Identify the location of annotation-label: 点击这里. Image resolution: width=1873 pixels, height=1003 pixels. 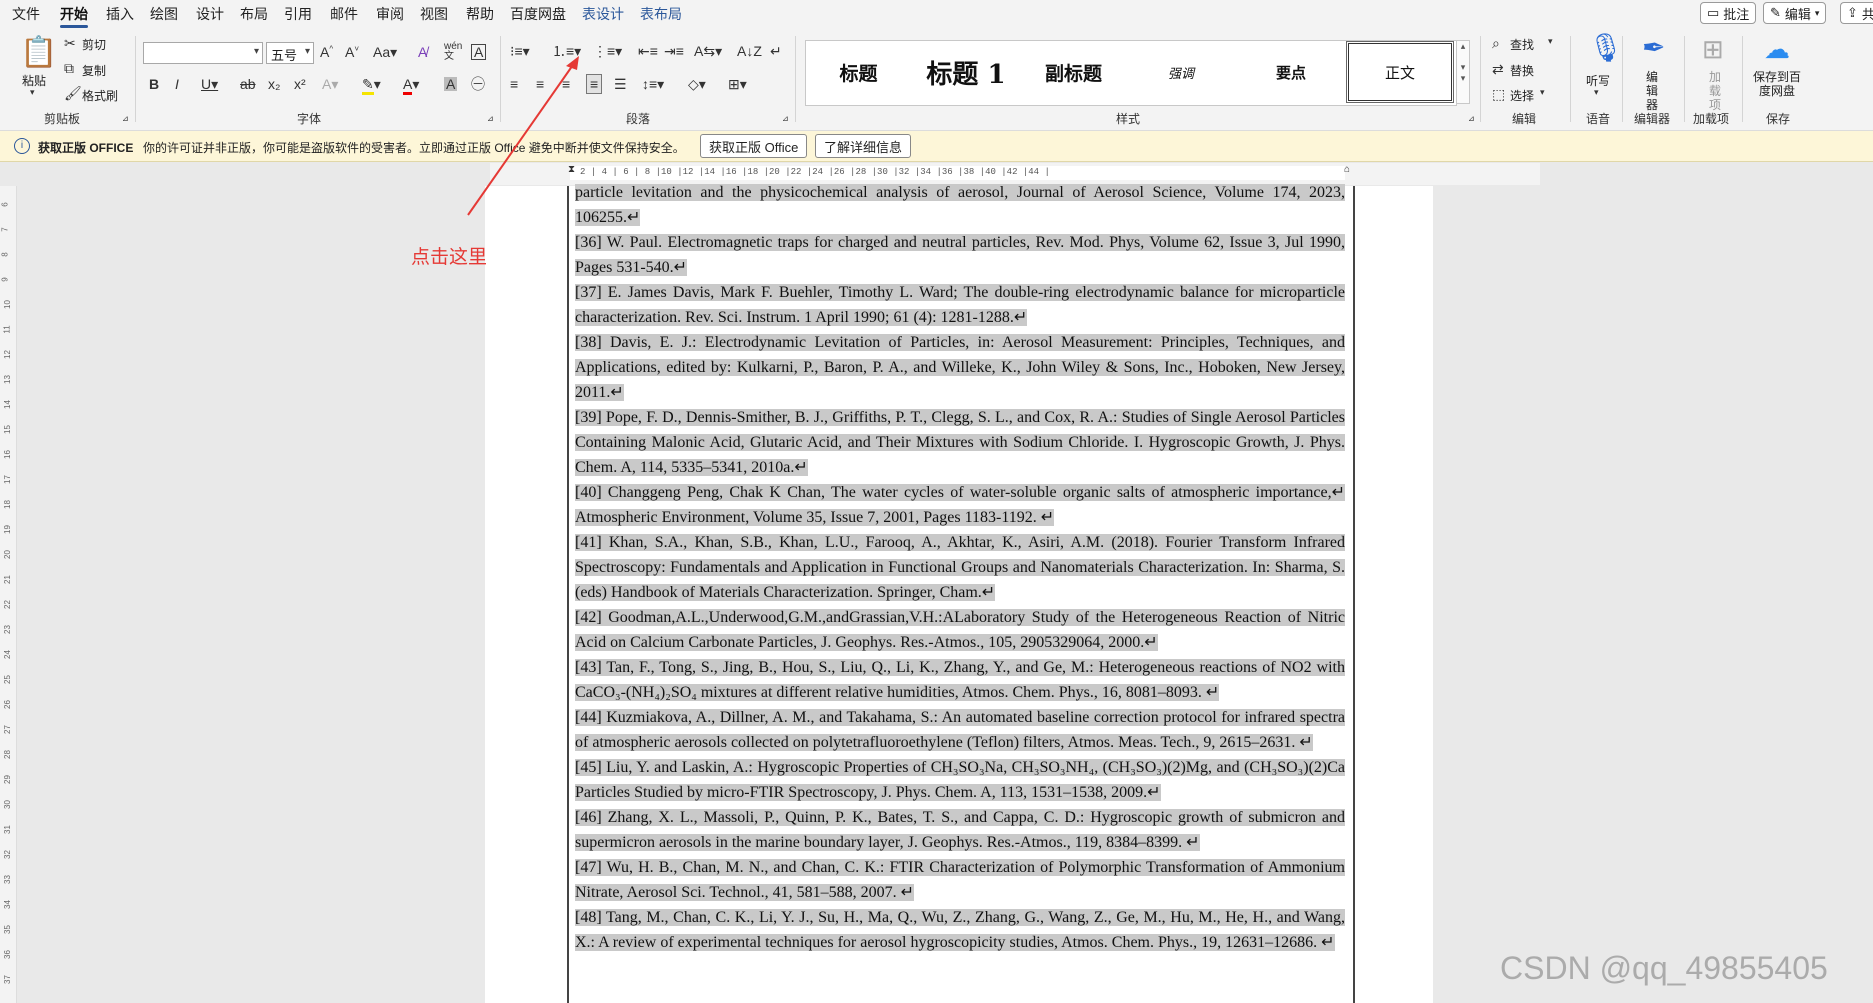
(449, 257).